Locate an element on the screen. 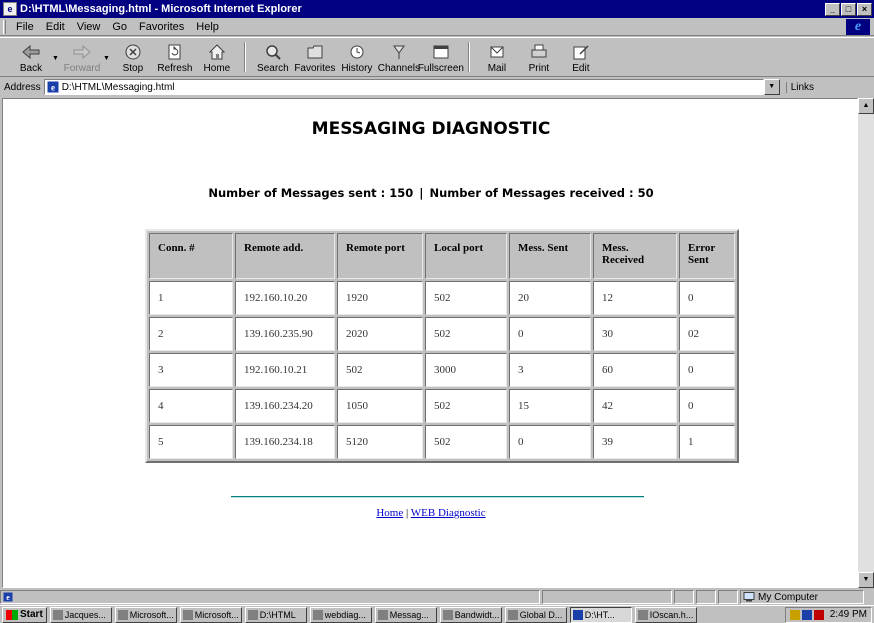 The height and width of the screenshot is (623, 874). page-status-icon: e is located at coordinates (8, 597).